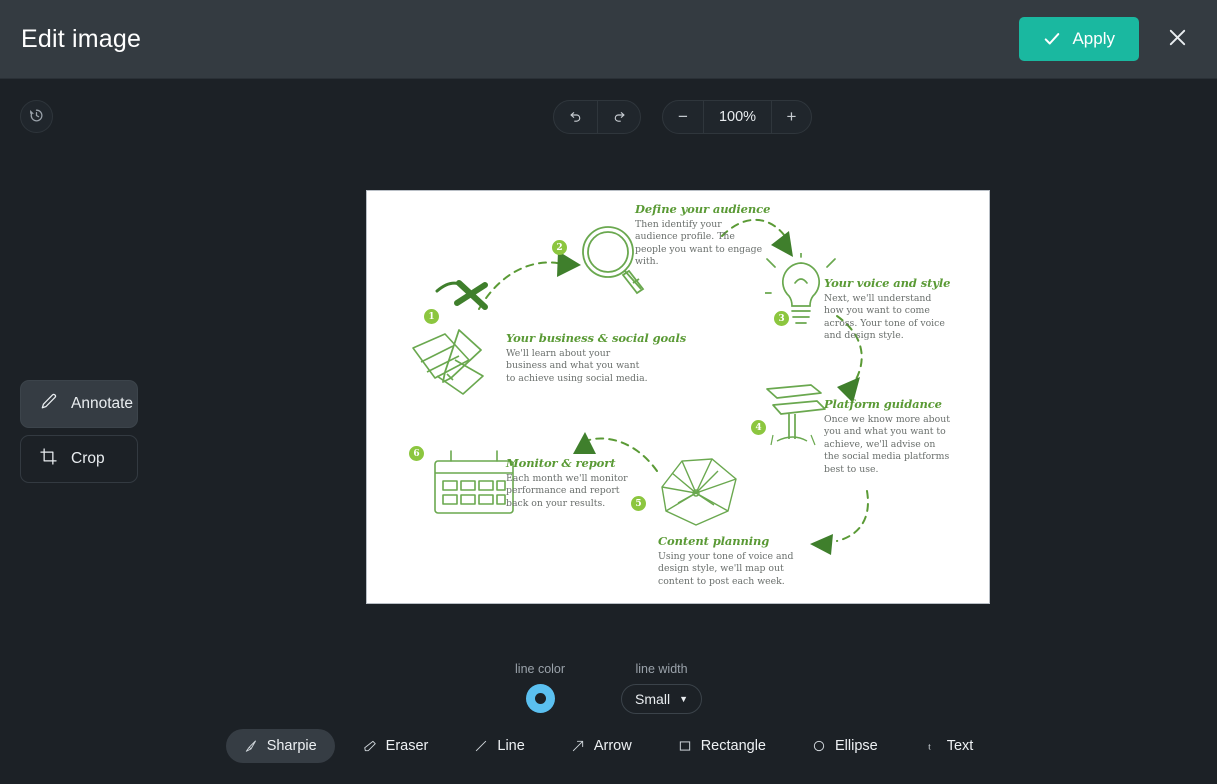 The image size is (1217, 784). I want to click on line-width-option: line width Small ▼, so click(661, 688).